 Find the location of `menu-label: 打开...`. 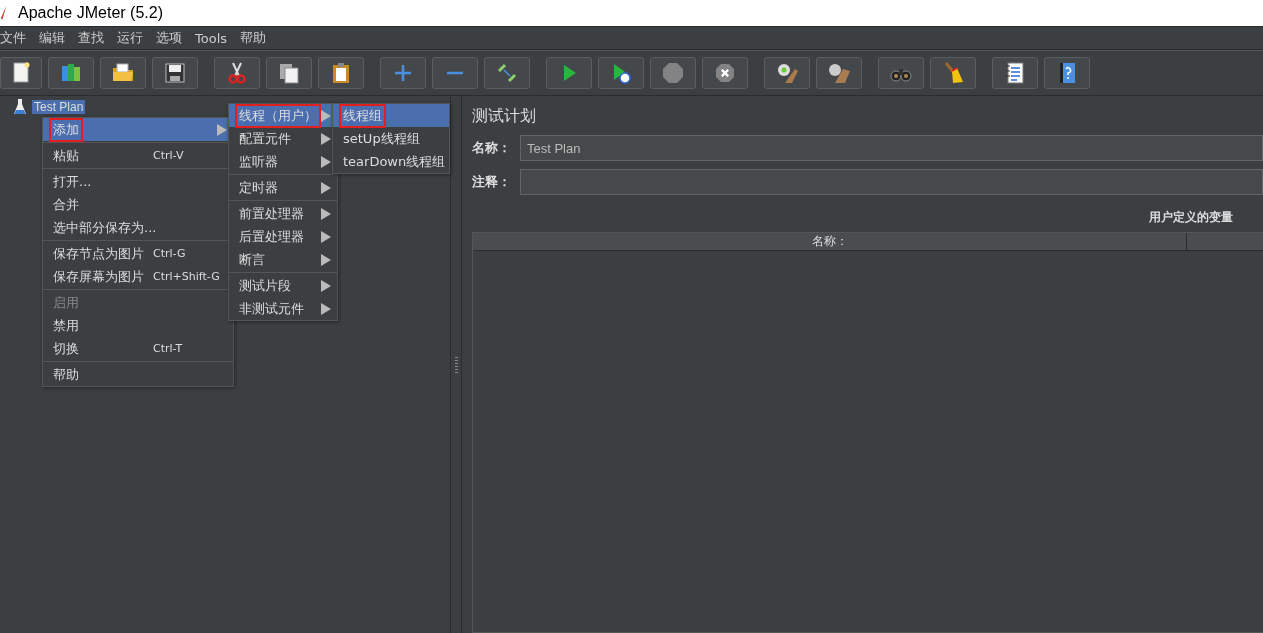

menu-label: 打开... is located at coordinates (72, 181).